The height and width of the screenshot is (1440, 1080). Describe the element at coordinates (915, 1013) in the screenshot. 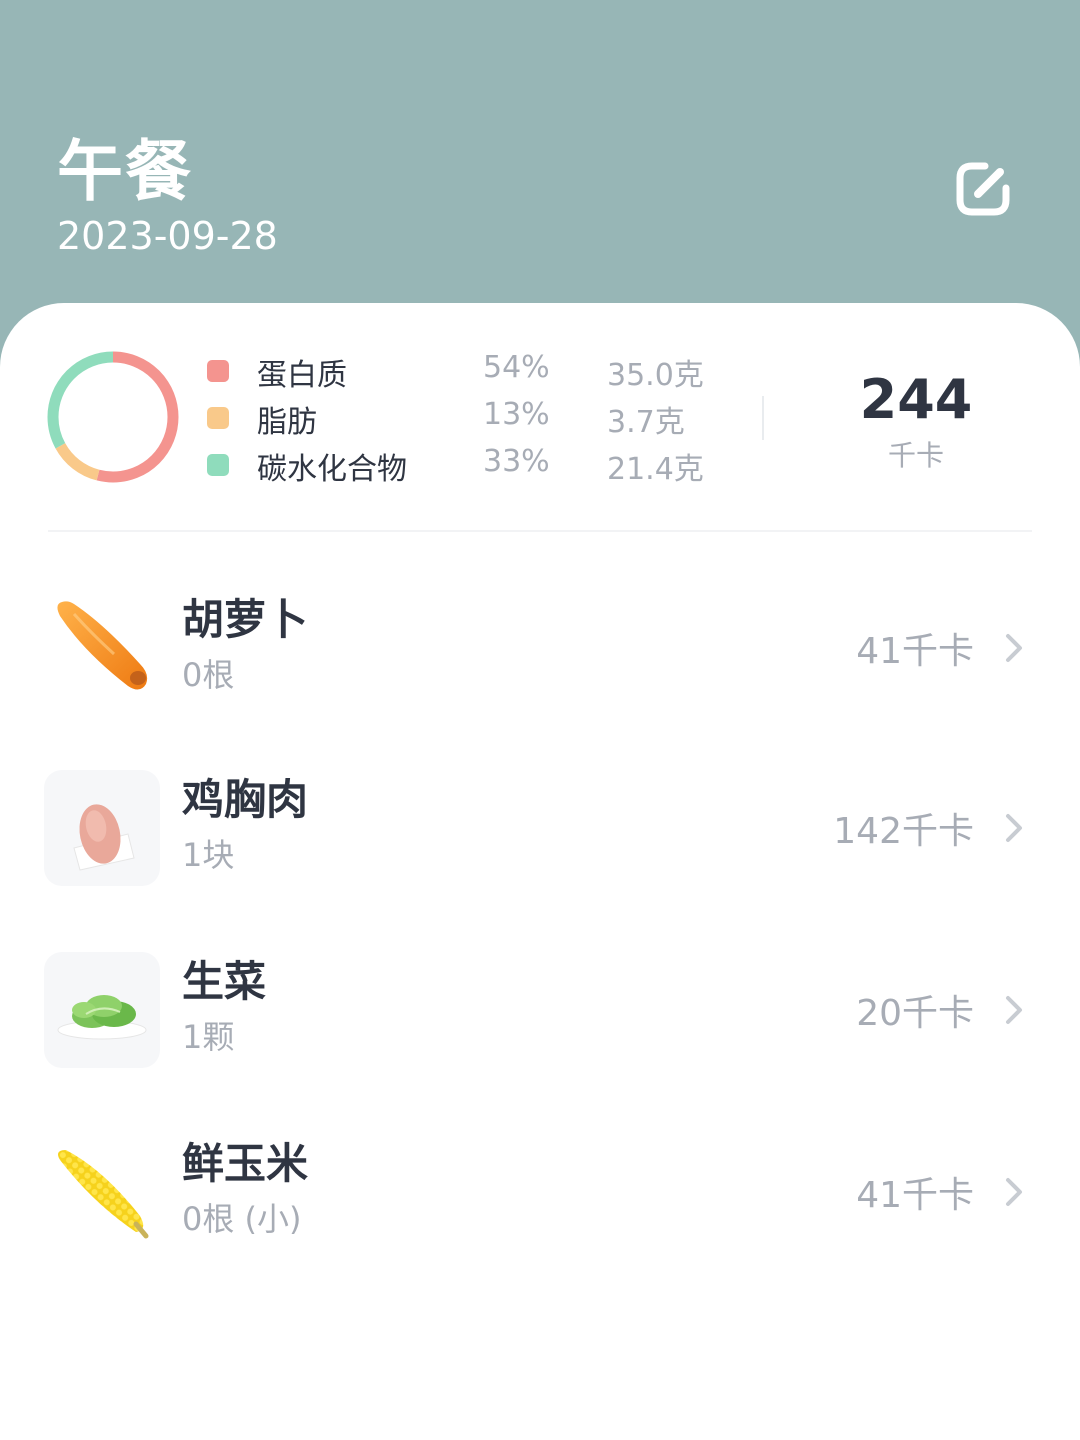

I see `food-calories: 20千卡` at that location.